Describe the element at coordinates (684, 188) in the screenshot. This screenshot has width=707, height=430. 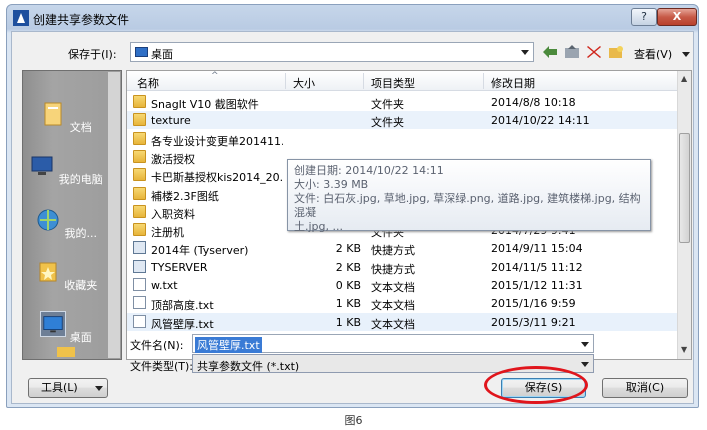
I see `scroll-thumb` at that location.